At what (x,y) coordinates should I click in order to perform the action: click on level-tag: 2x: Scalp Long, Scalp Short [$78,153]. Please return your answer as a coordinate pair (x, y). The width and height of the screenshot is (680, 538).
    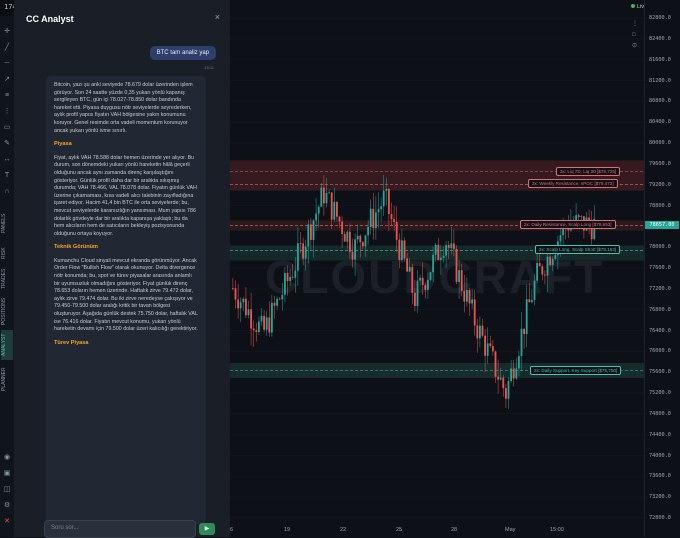
    Looking at the image, I should click on (578, 250).